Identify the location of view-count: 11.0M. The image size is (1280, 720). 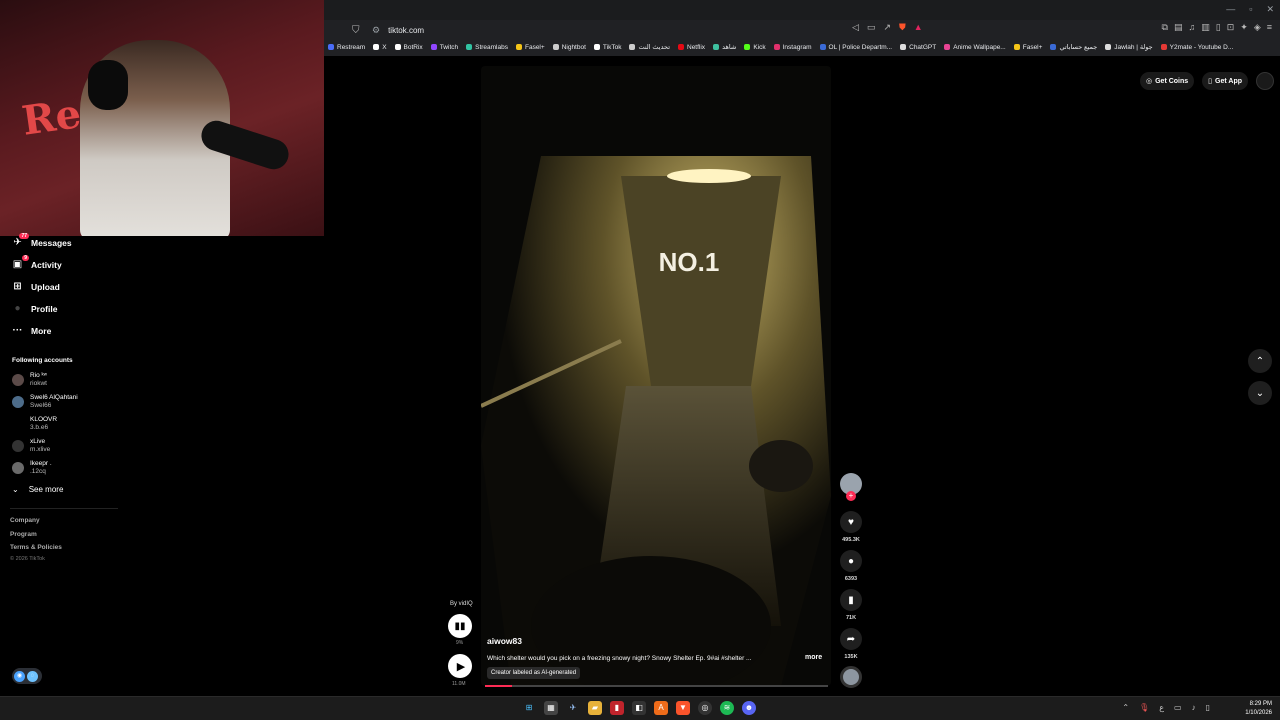
(459, 684).